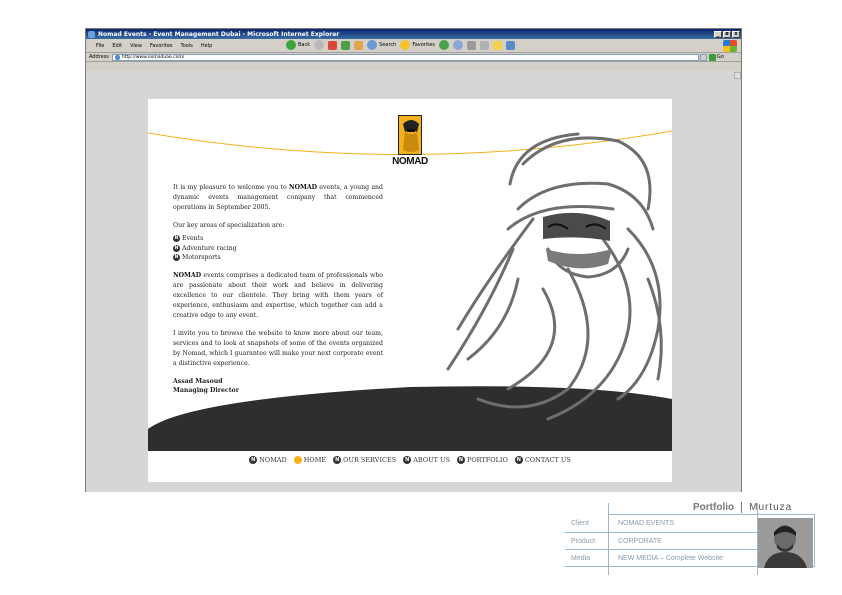  What do you see at coordinates (187, 46) in the screenshot?
I see `menu-tools: Tools` at bounding box center [187, 46].